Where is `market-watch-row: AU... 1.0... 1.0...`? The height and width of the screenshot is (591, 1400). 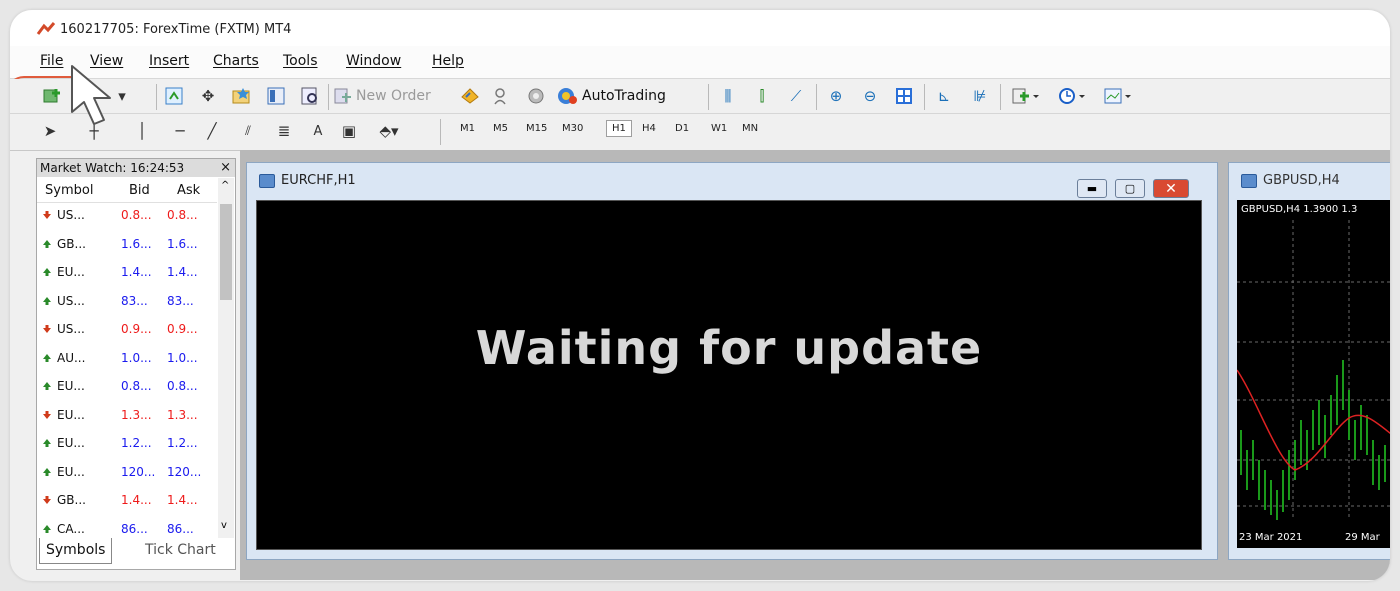
market-watch-row: AU... 1.0... 1.0... is located at coordinates (127, 358).